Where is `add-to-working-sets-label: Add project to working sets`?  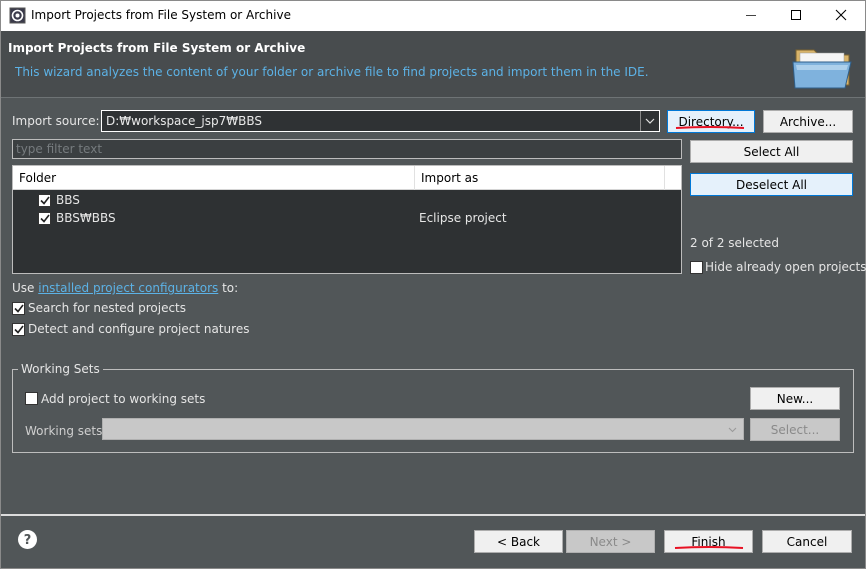 add-to-working-sets-label: Add project to working sets is located at coordinates (123, 399).